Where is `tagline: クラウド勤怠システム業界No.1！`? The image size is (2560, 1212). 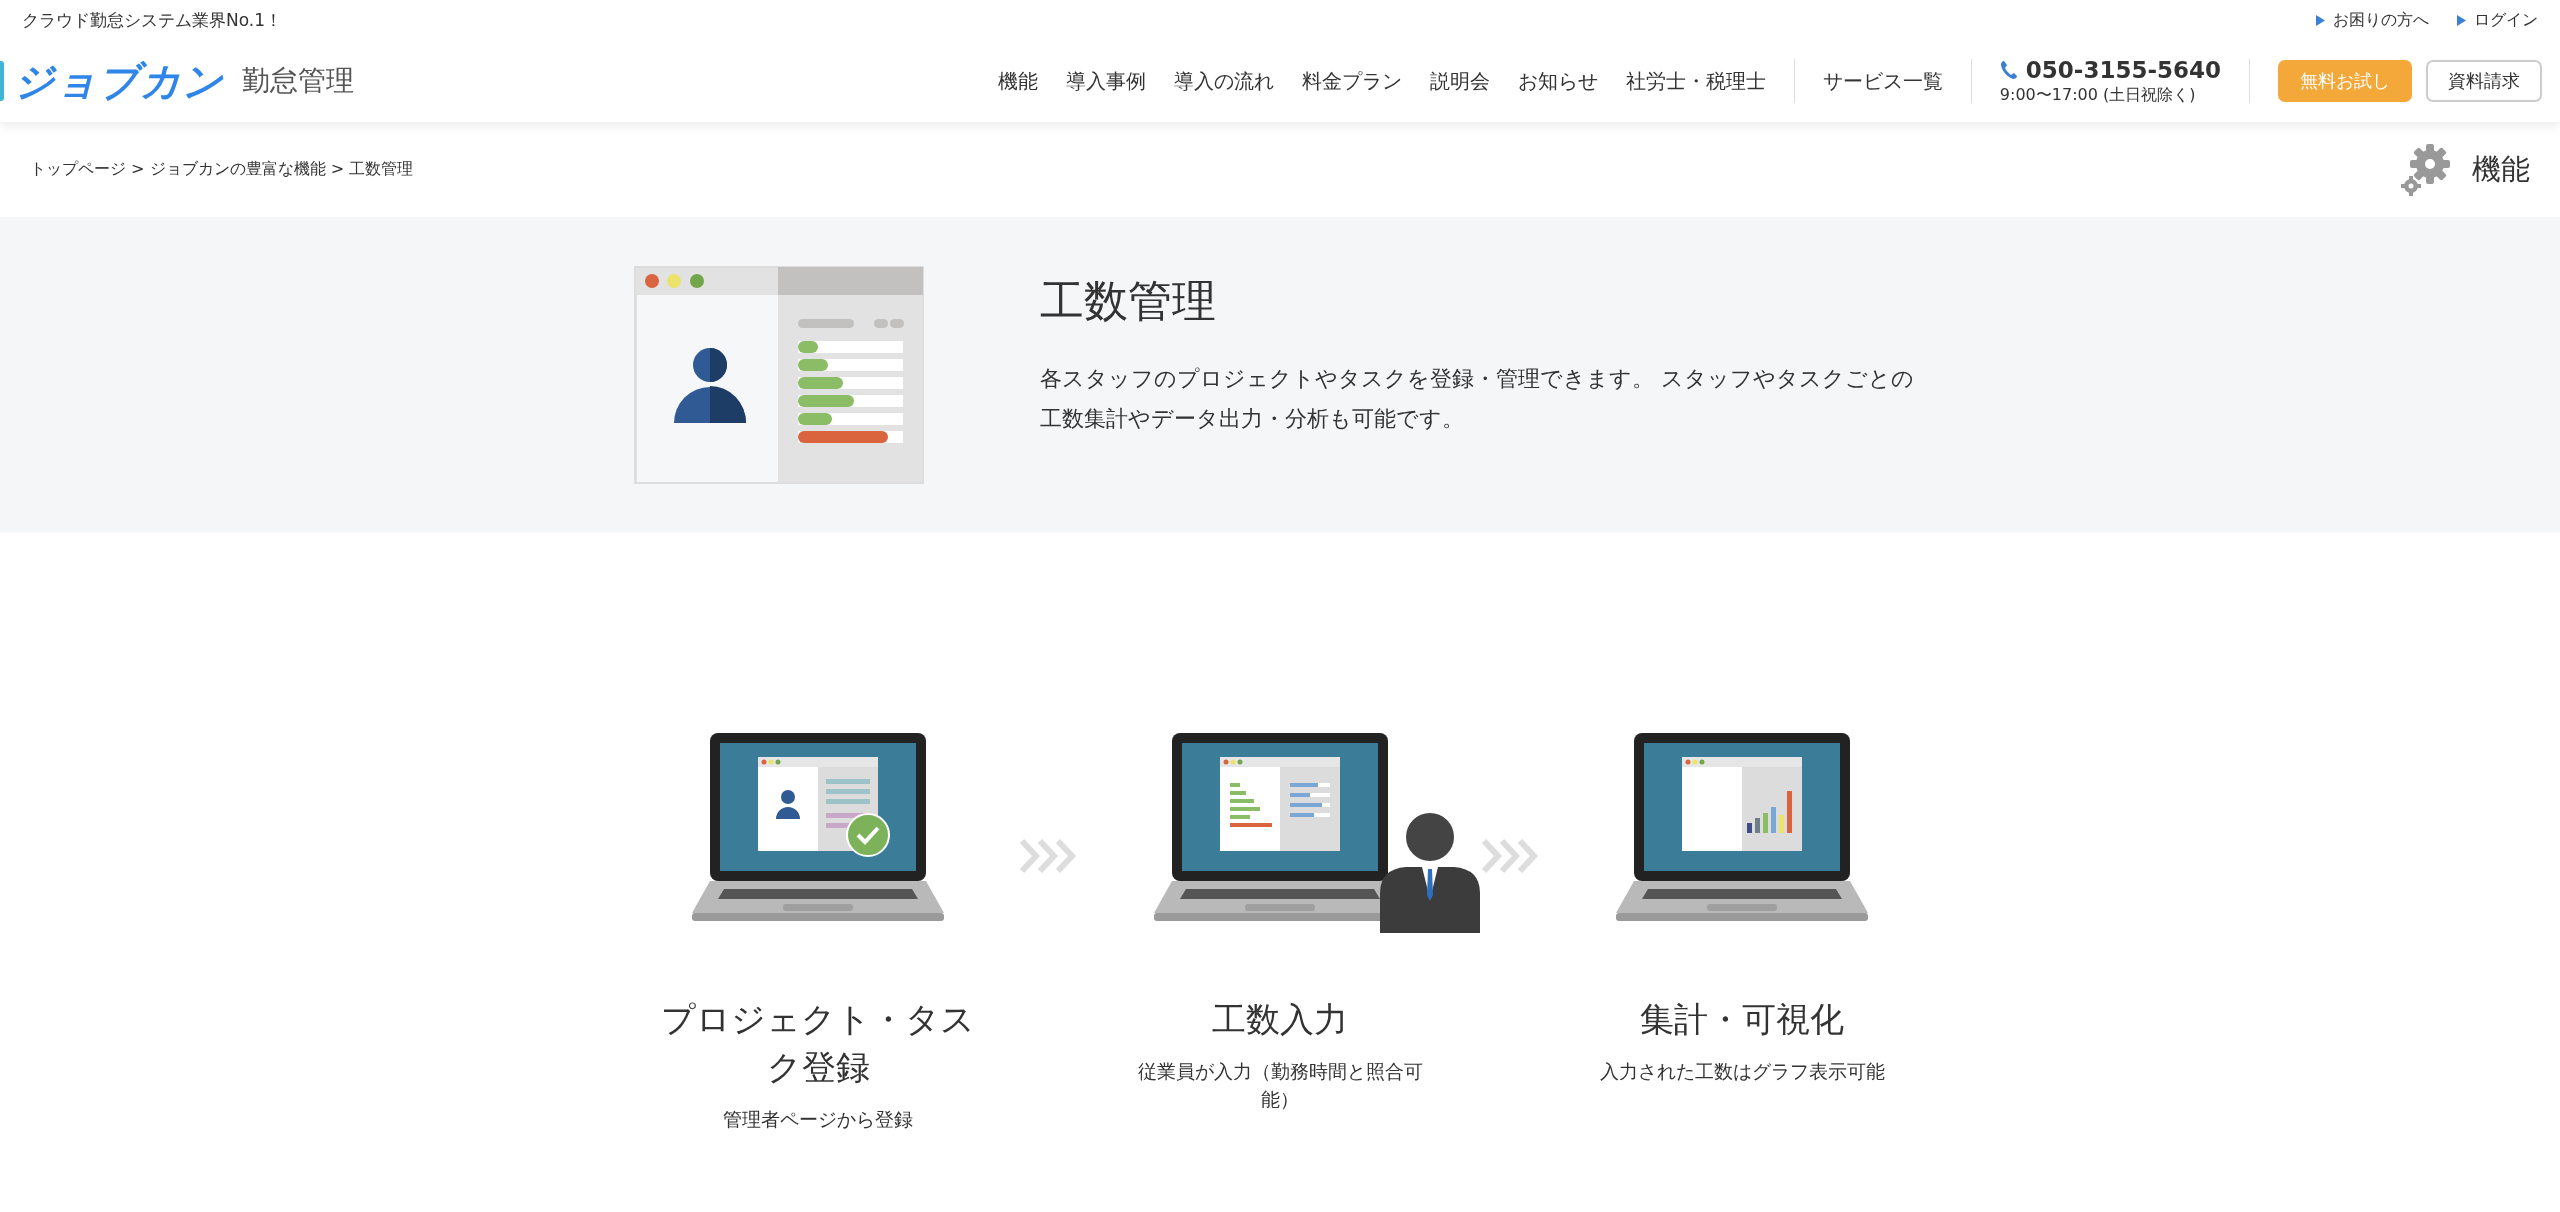 tagline: クラウド勤怠システム業界No.1！ is located at coordinates (152, 20).